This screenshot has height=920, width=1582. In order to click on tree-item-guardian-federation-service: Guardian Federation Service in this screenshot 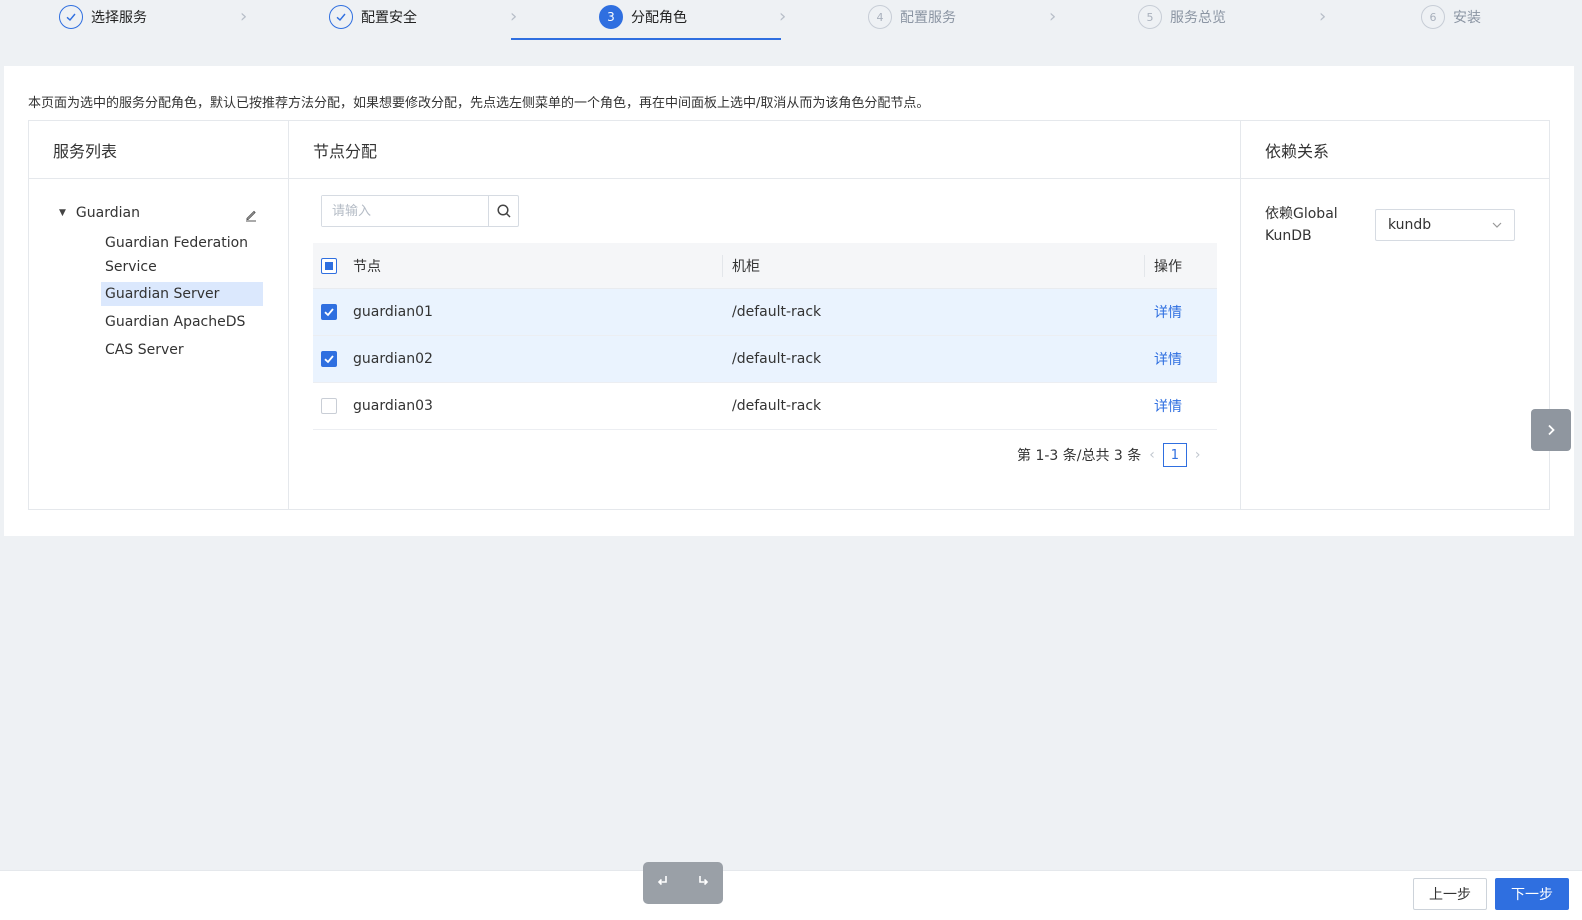, I will do `click(182, 255)`.